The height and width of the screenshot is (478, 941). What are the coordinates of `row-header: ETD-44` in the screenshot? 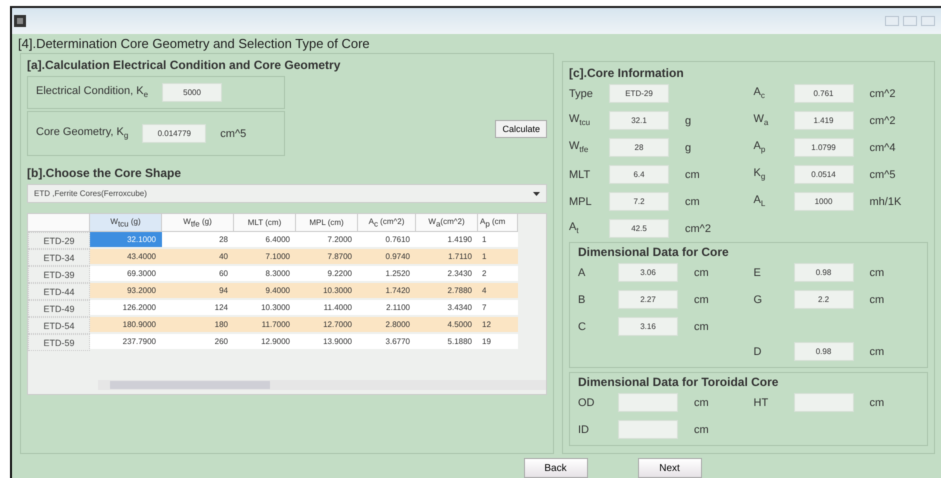 It's located at (59, 291).